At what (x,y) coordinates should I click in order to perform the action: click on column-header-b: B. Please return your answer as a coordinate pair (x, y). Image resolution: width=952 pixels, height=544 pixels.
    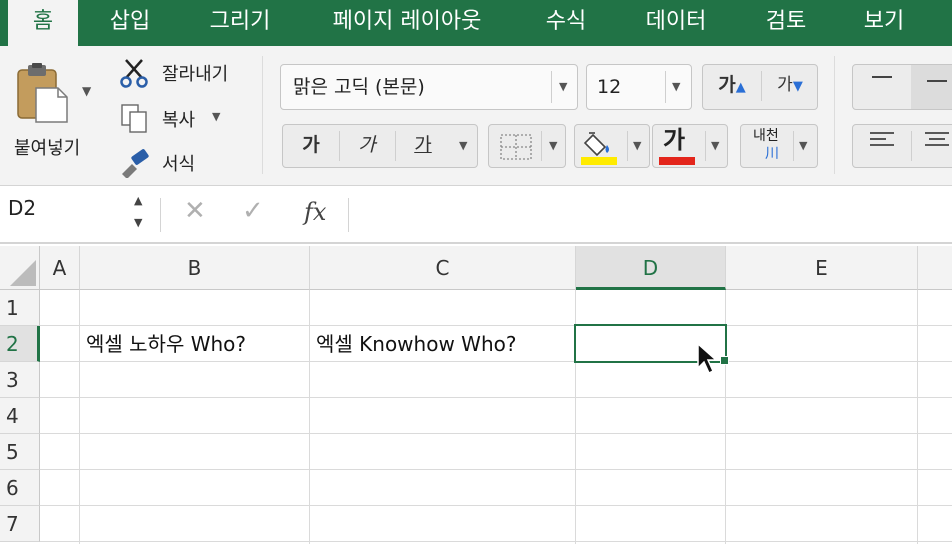
    Looking at the image, I should click on (195, 268).